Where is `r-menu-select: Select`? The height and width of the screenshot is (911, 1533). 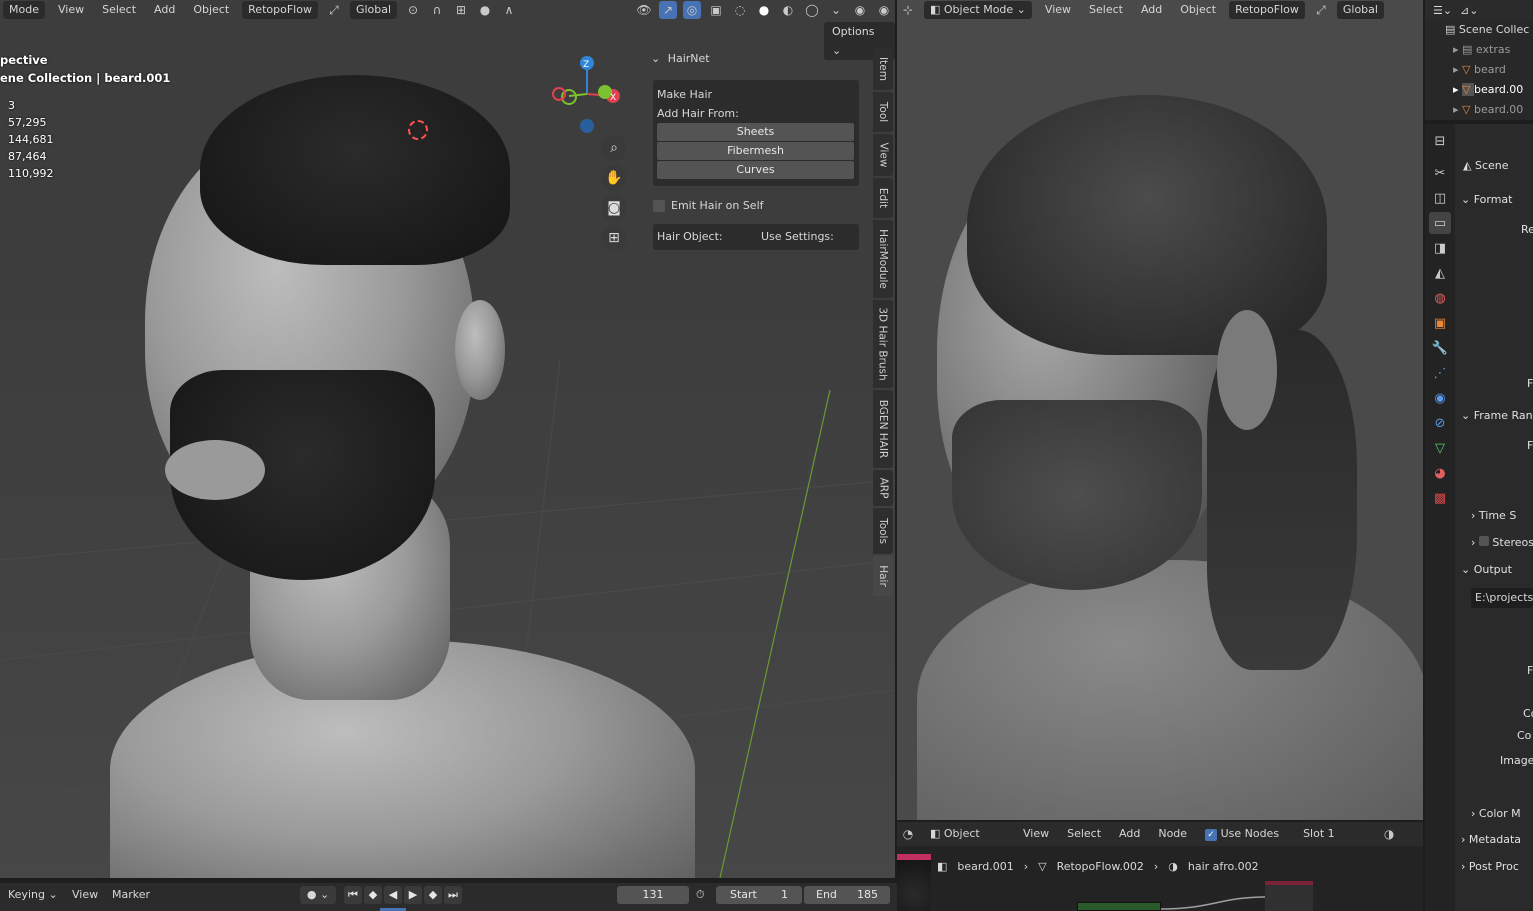 r-menu-select: Select is located at coordinates (1106, 10).